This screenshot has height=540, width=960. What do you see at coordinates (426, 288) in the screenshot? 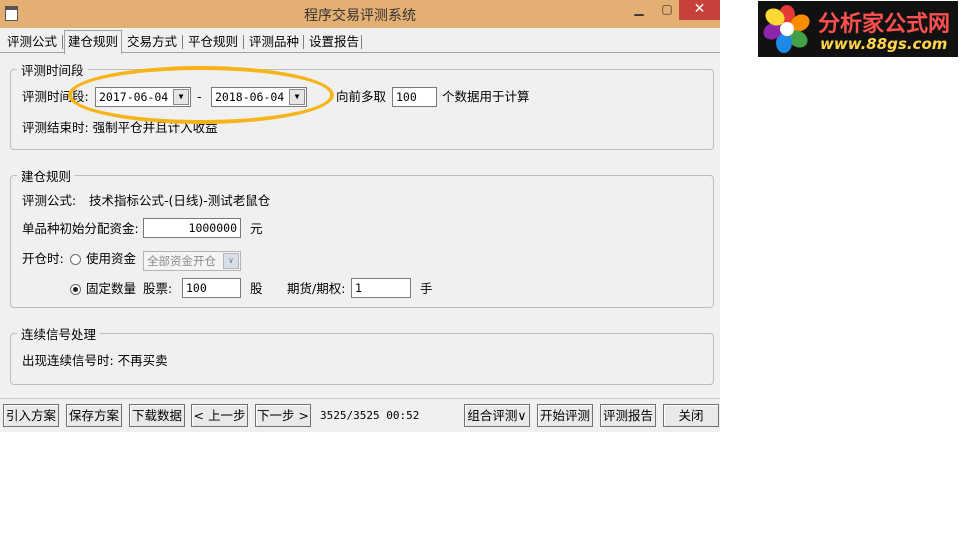
I see `futures-unit: 手` at bounding box center [426, 288].